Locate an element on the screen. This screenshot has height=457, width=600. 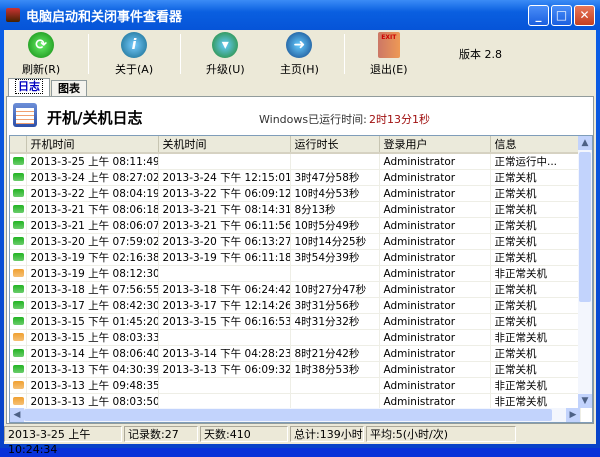
cell-shutdown-time: 2013-3-20 下午 06:13:27 is located at coordinates (224, 241).